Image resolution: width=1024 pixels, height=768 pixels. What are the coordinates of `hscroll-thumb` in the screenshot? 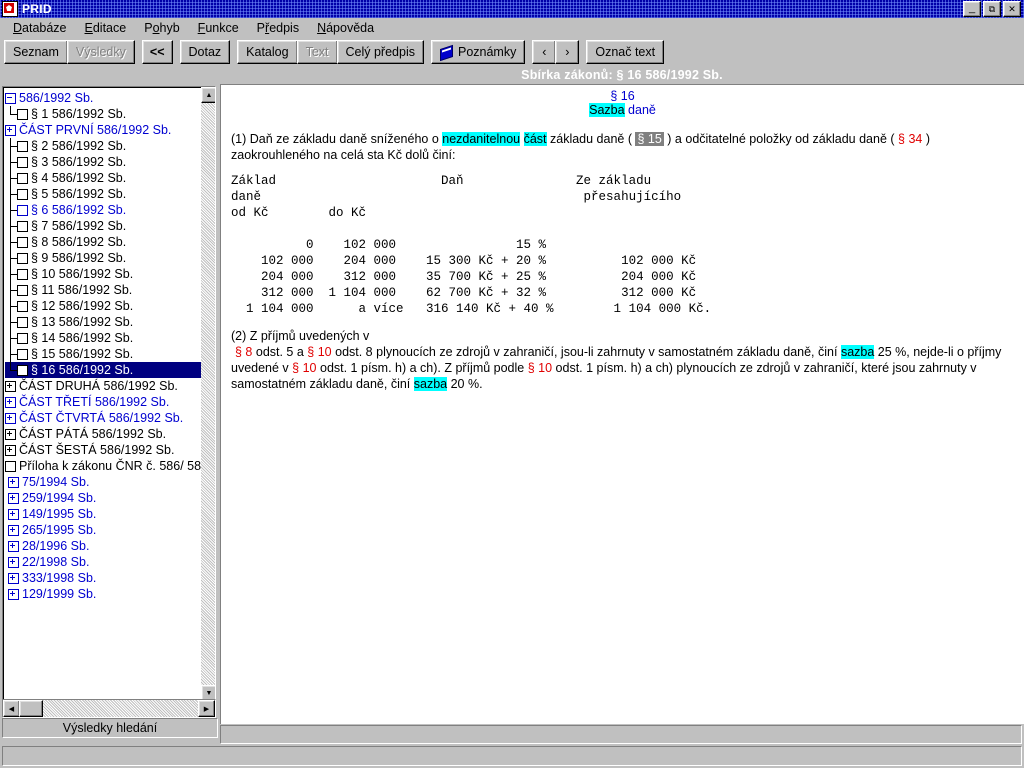 It's located at (31, 708).